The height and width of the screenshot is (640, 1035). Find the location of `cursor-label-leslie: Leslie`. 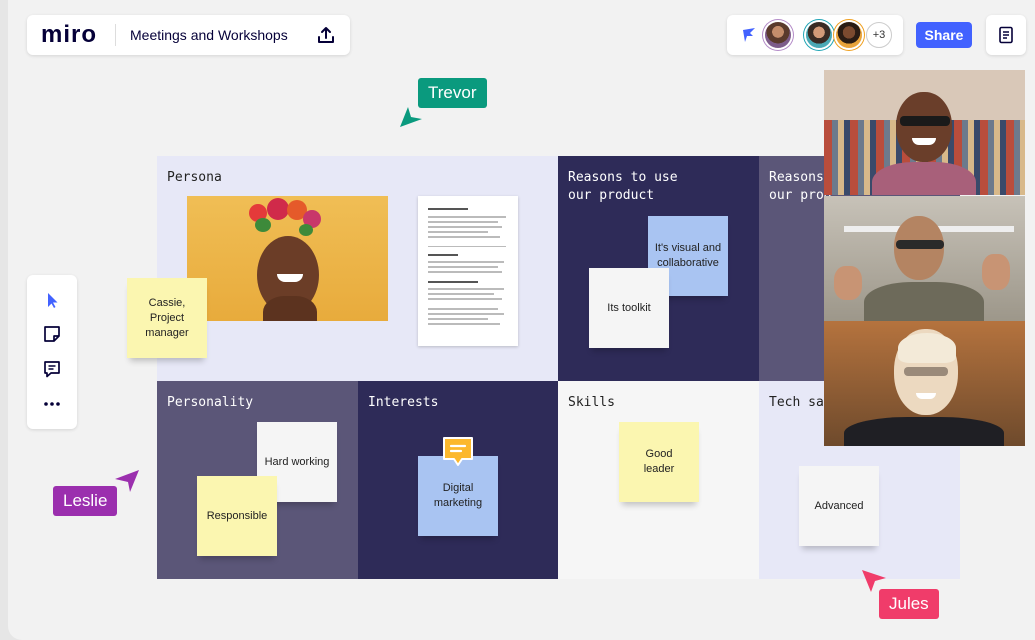

cursor-label-leslie: Leslie is located at coordinates (85, 501).